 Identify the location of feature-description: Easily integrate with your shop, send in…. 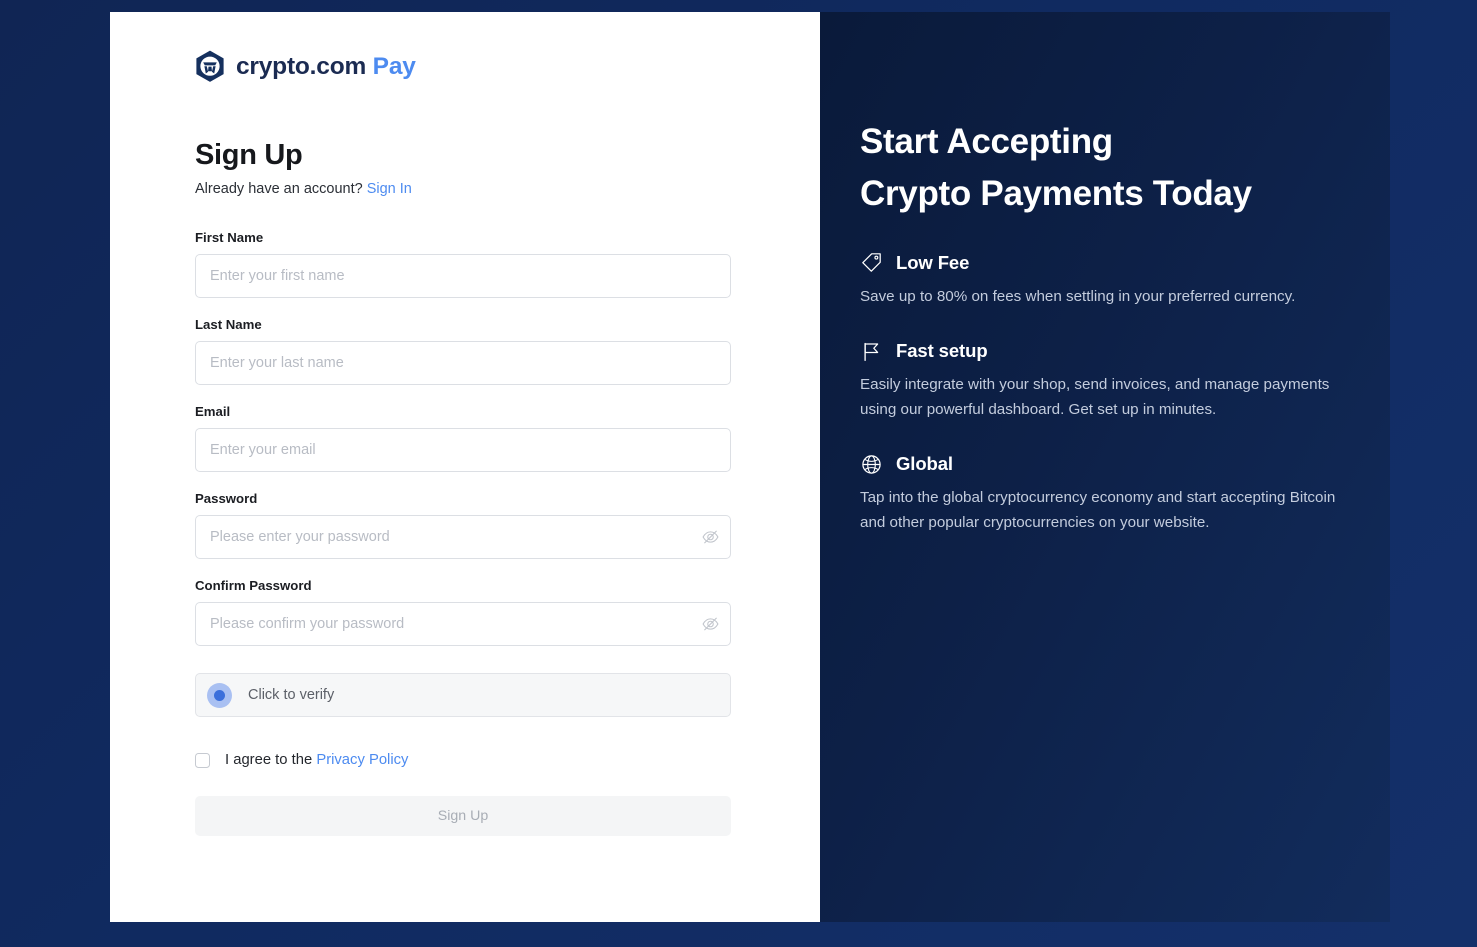
(1095, 397).